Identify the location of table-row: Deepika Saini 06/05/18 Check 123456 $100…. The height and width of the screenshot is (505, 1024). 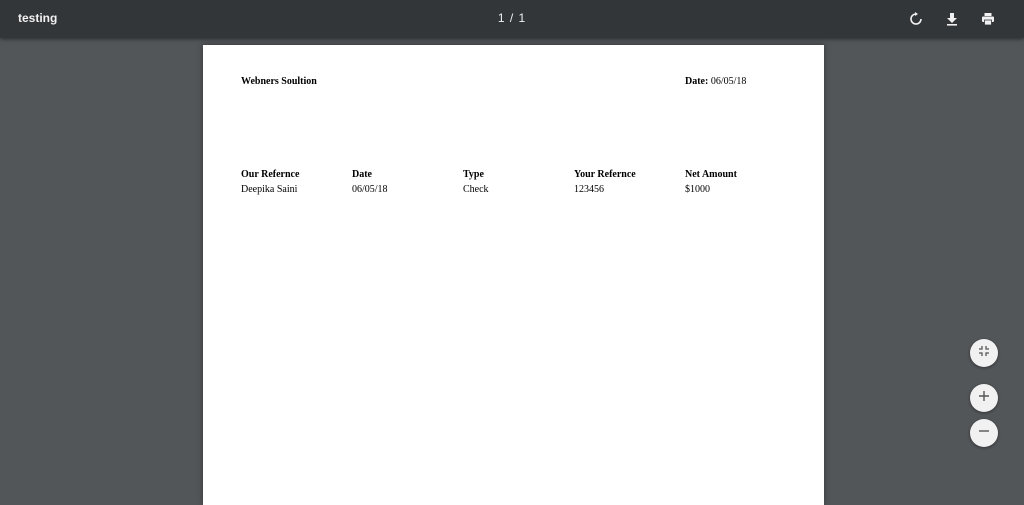
(518, 191).